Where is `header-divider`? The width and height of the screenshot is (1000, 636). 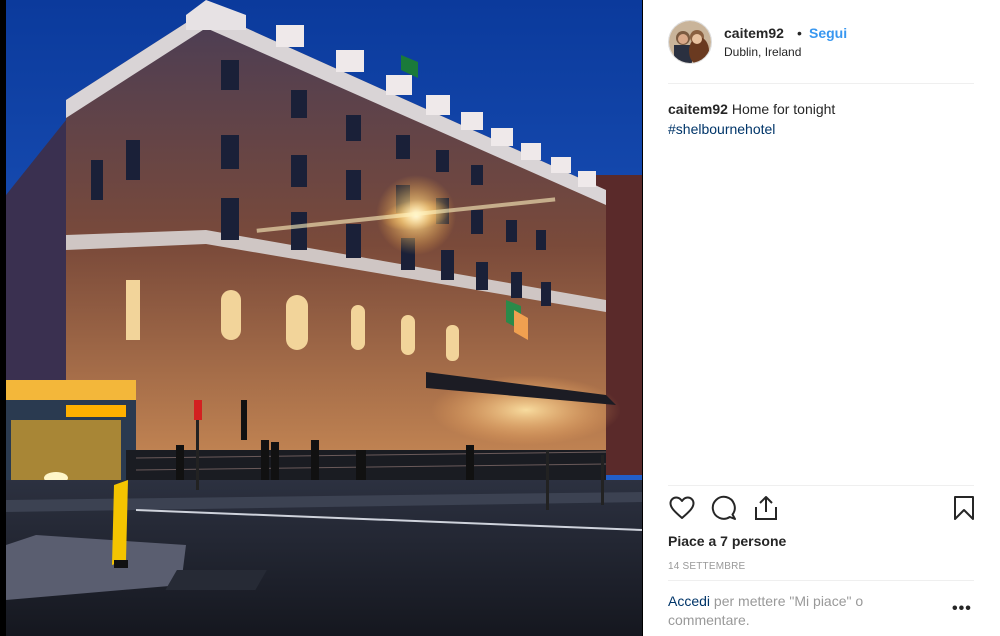 header-divider is located at coordinates (821, 83).